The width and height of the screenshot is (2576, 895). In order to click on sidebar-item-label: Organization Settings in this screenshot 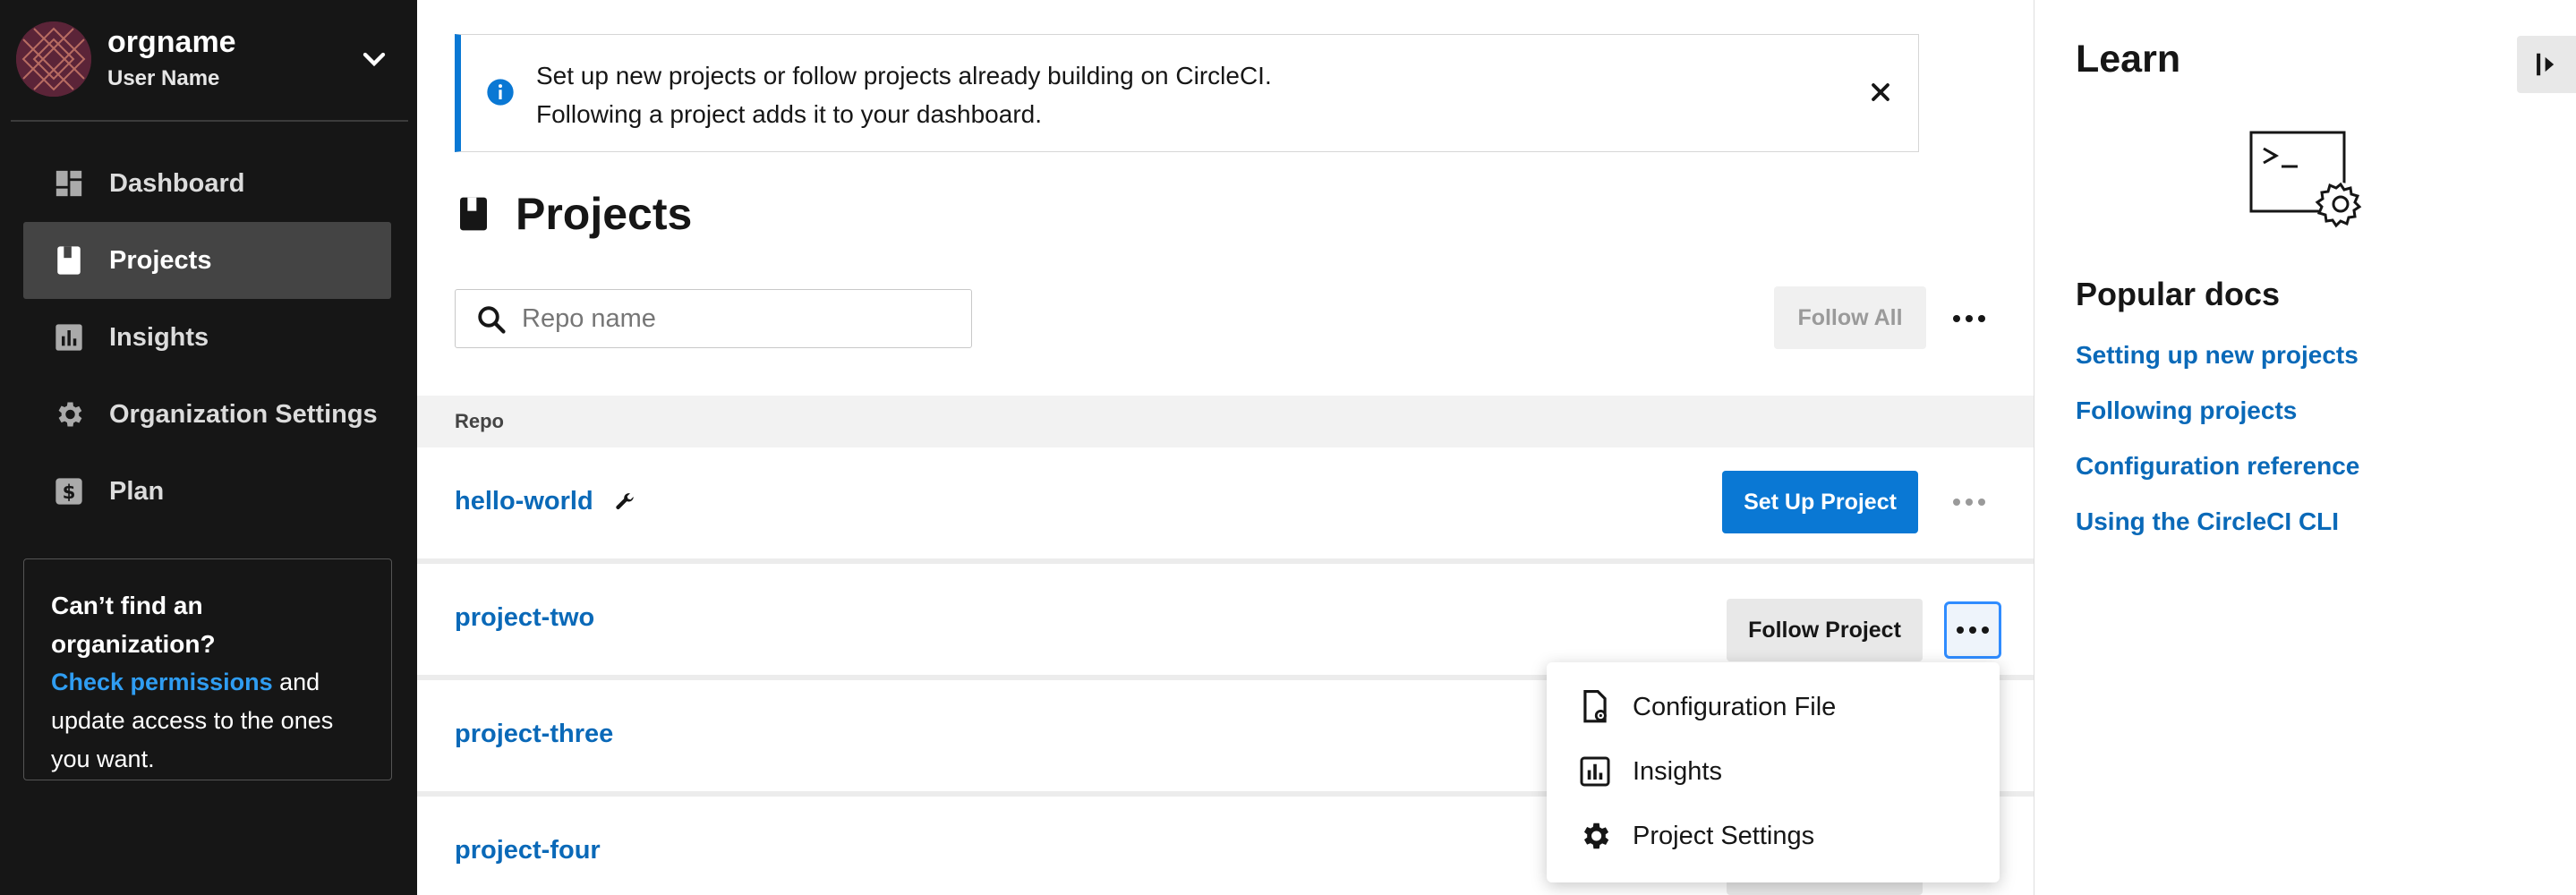, I will do `click(243, 414)`.